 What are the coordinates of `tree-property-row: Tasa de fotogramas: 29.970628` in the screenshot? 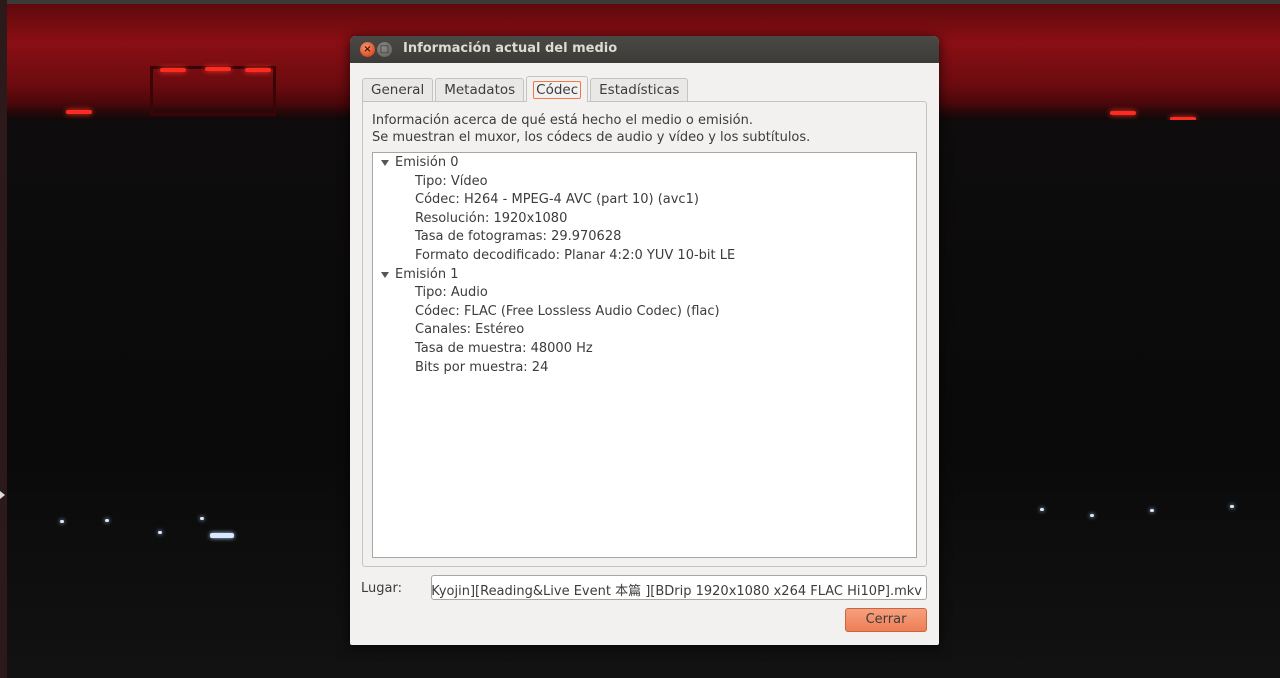 It's located at (644, 237).